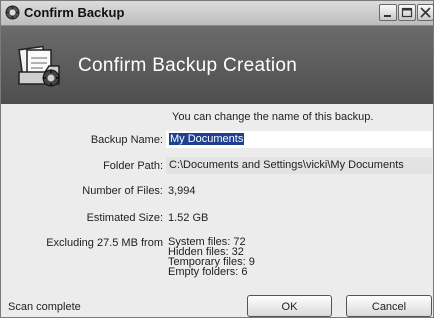  Describe the element at coordinates (39, 66) in the screenshot. I see `documents-backup-icon` at that location.